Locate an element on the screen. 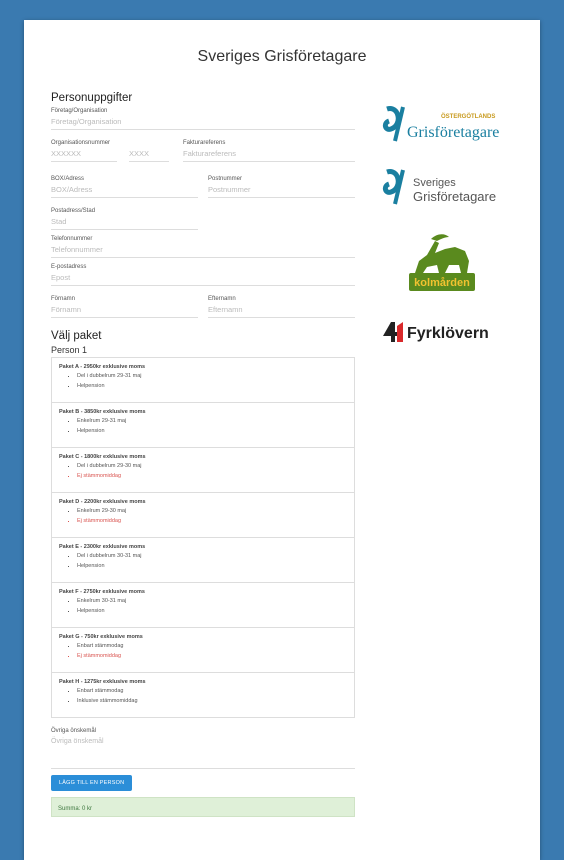 Image resolution: width=564 pixels, height=860 pixels. ostergotland-small-text: ÖSTERGÖTLANDS is located at coordinates (468, 116).